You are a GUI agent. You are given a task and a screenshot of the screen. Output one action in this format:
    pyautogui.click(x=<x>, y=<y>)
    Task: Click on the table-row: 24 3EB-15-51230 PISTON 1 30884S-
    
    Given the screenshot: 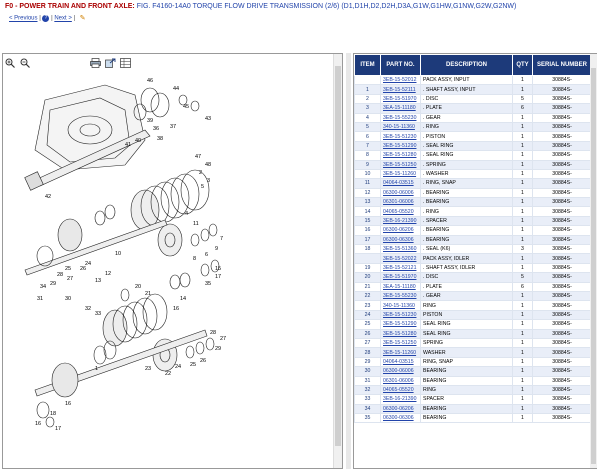 What is the action you would take?
    pyautogui.click(x=473, y=315)
    